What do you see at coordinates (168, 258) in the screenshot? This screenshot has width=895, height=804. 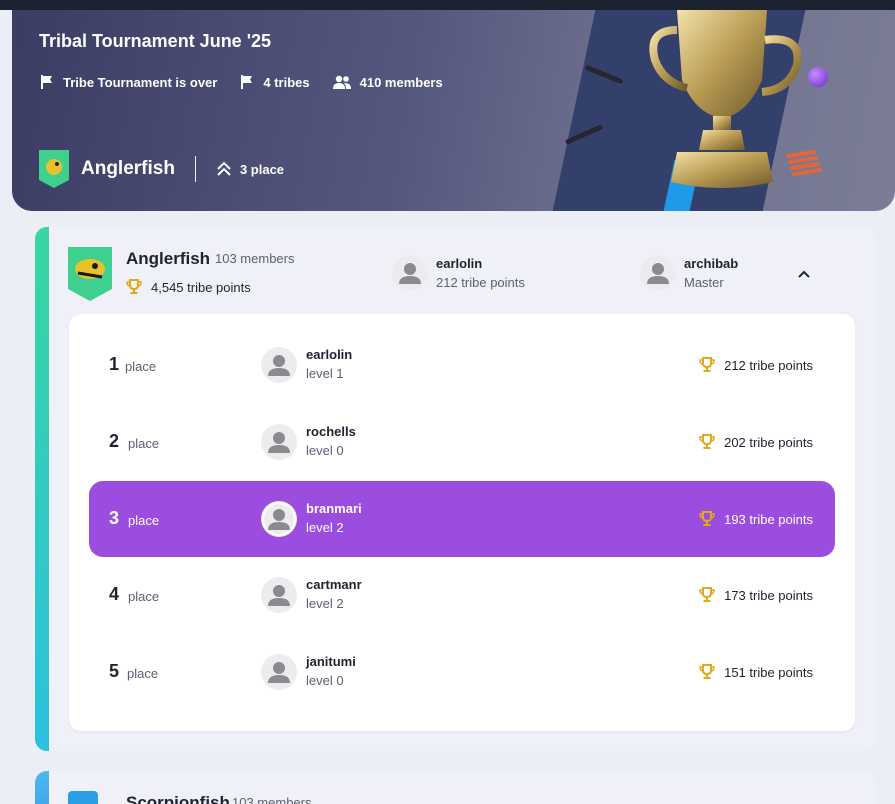 I see `tribe-name: Anglerfish` at bounding box center [168, 258].